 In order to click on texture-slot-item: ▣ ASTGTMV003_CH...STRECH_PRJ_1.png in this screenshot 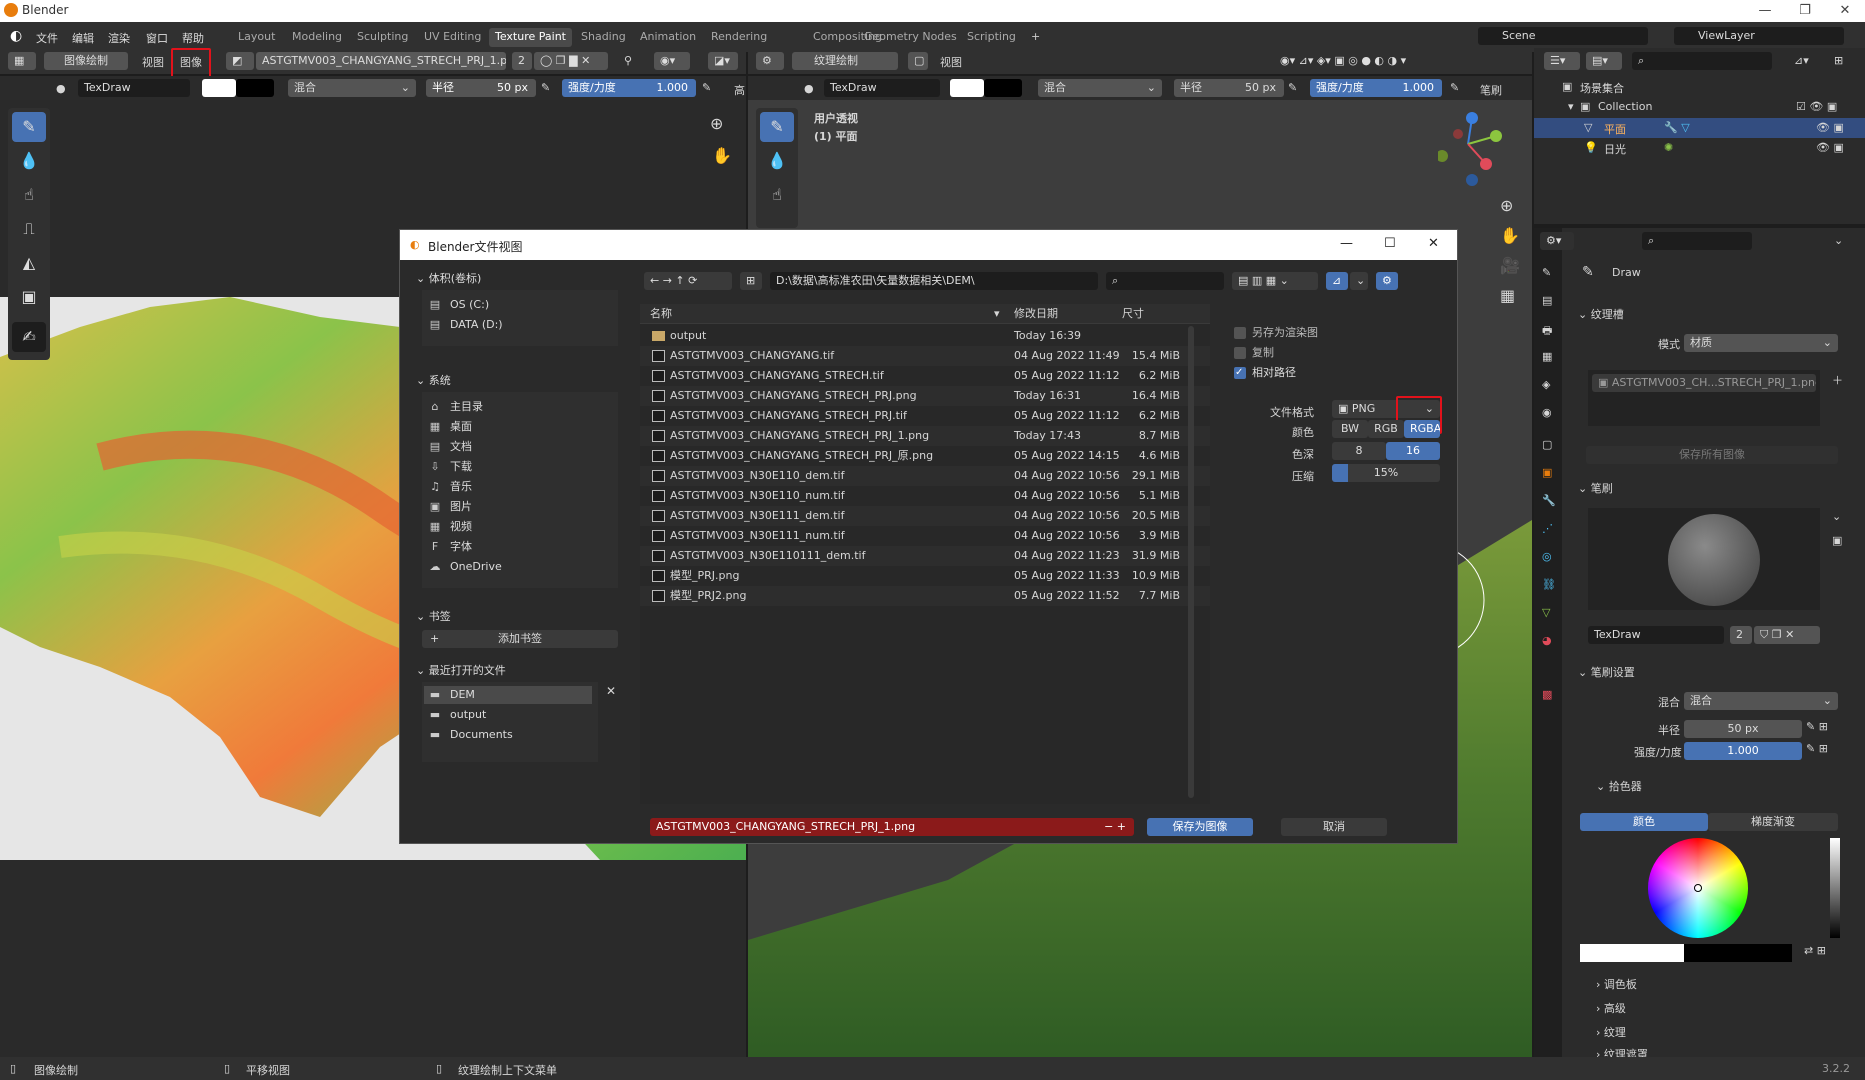, I will do `click(1704, 383)`.